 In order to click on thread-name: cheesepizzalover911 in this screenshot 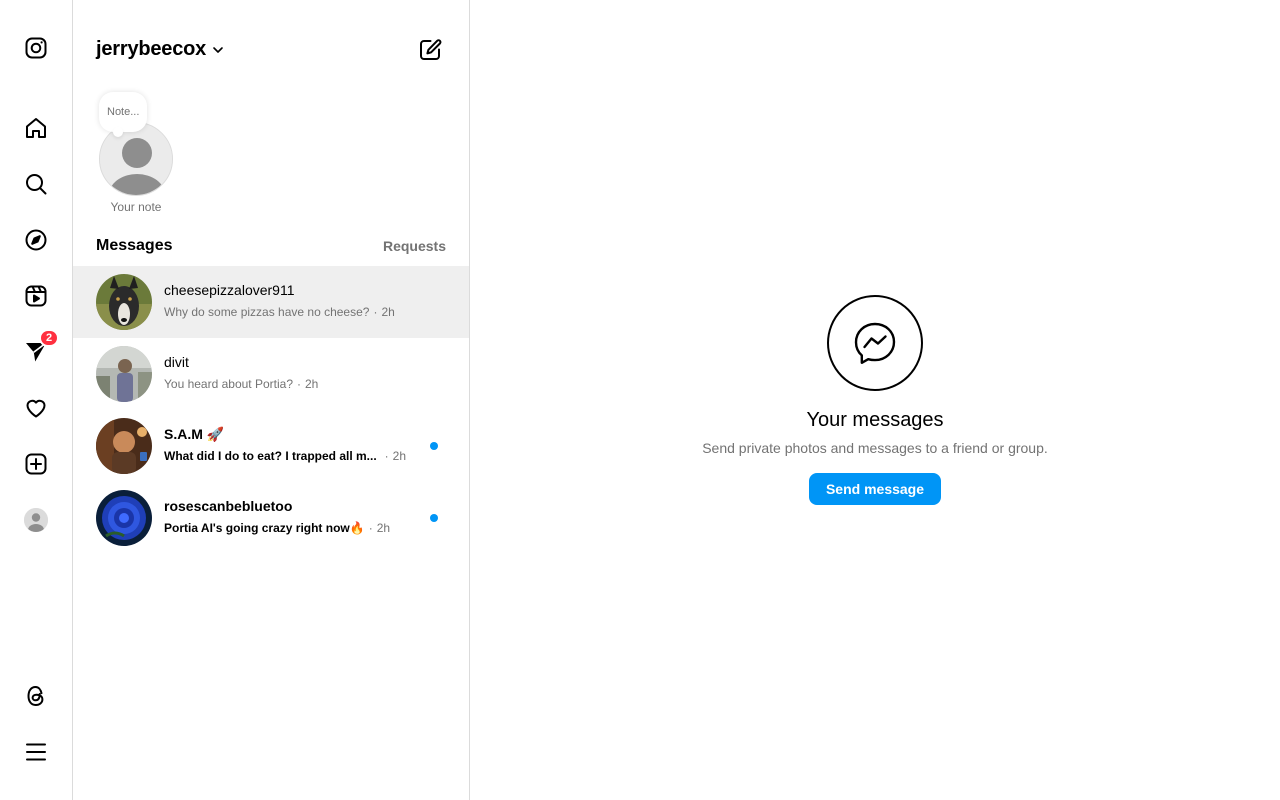, I will do `click(229, 290)`.